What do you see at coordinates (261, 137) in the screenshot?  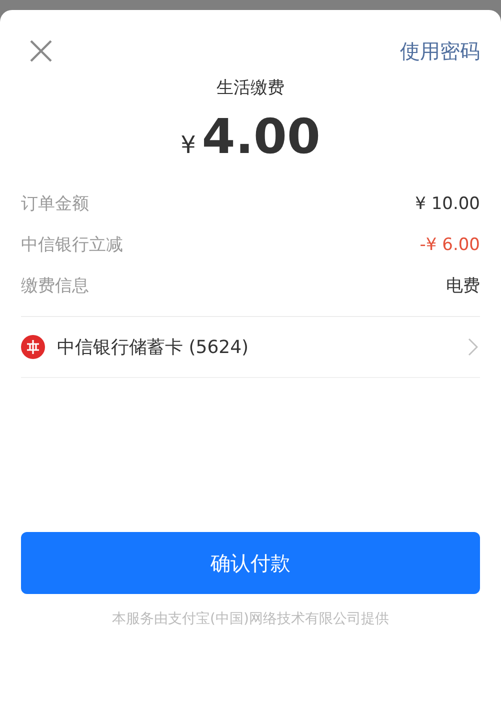 I see `payment-amount: 4.00` at bounding box center [261, 137].